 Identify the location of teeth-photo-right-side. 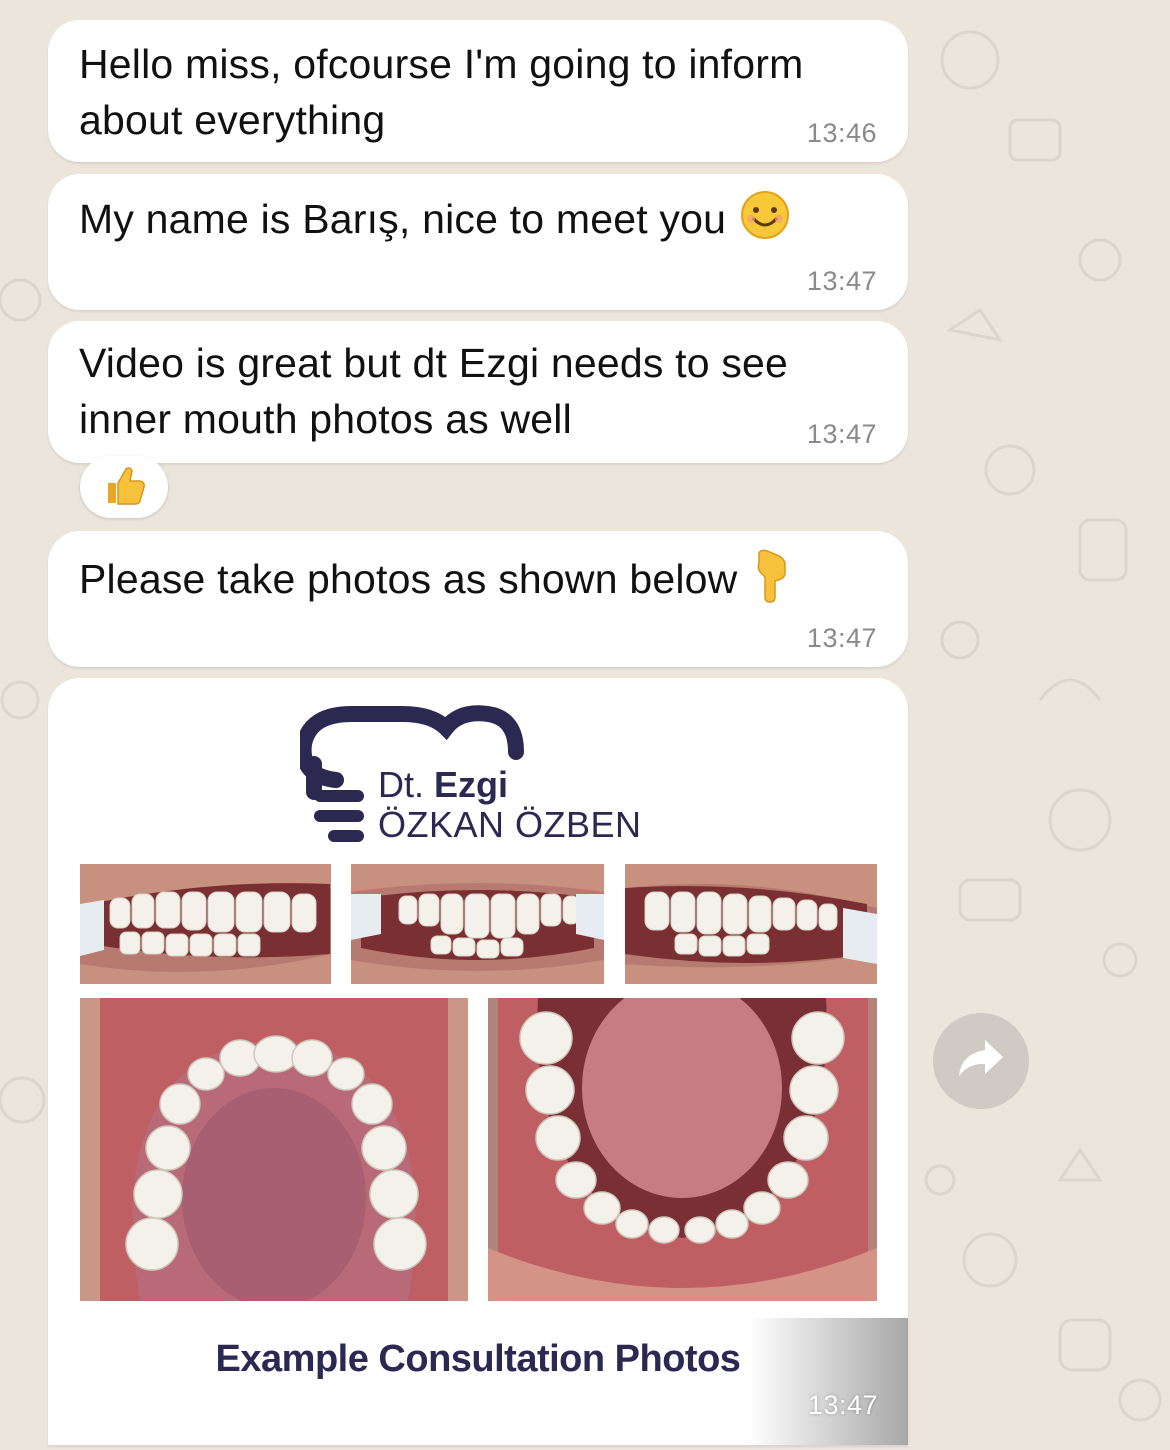
(205, 924).